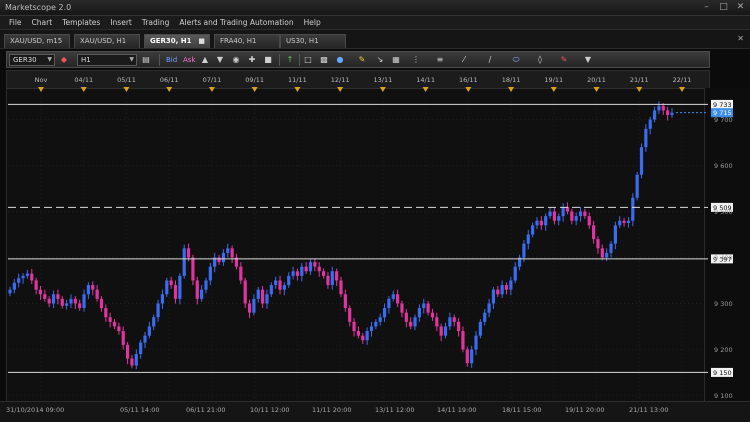 This screenshot has height=422, width=750. I want to click on top-date-label: 19/11, so click(553, 80).